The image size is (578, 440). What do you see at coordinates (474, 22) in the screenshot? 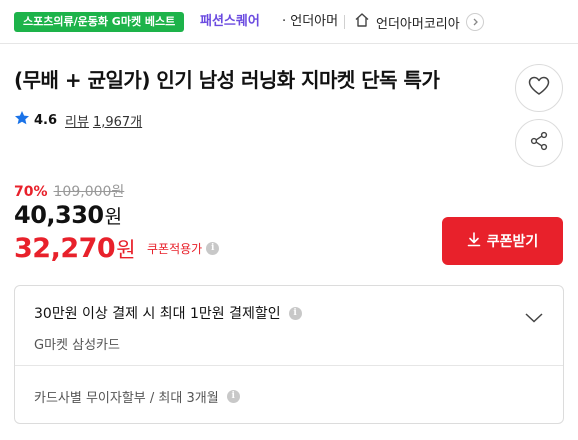
I see `chevron-right-icon` at bounding box center [474, 22].